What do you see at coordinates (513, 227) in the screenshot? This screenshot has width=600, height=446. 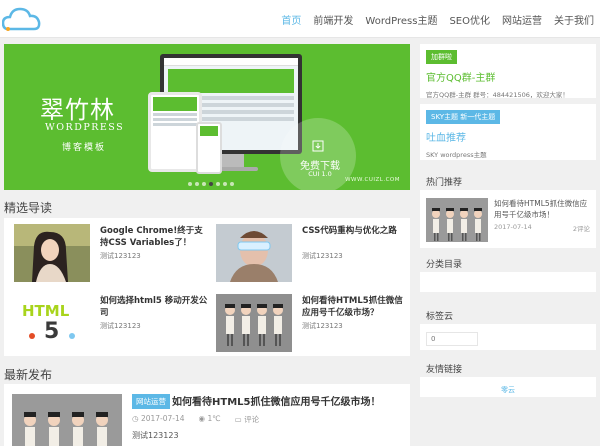 I see `hot-date: 2017-07-14` at bounding box center [513, 227].